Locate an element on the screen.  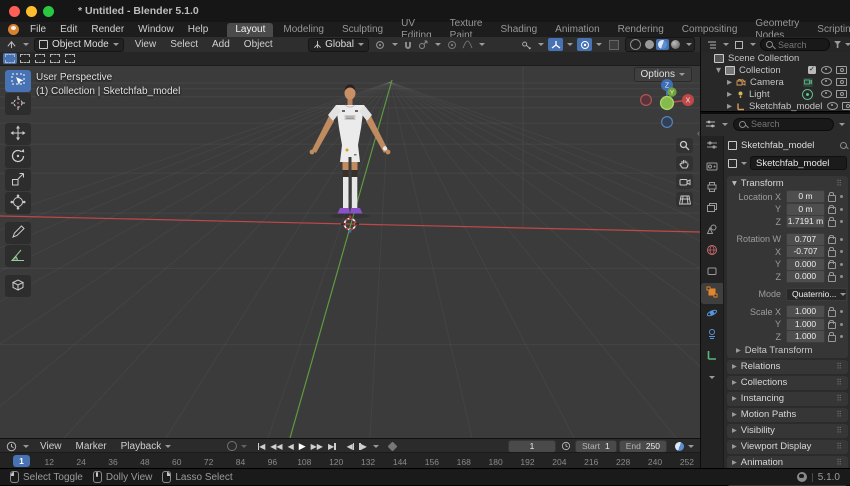
tool-scale-button is located at coordinates (18, 180).